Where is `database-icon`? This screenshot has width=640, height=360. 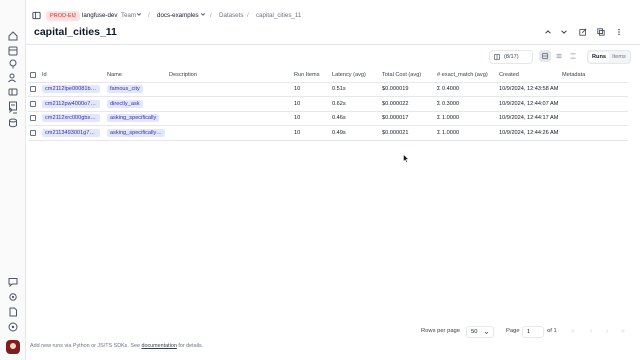 database-icon is located at coordinates (13, 123).